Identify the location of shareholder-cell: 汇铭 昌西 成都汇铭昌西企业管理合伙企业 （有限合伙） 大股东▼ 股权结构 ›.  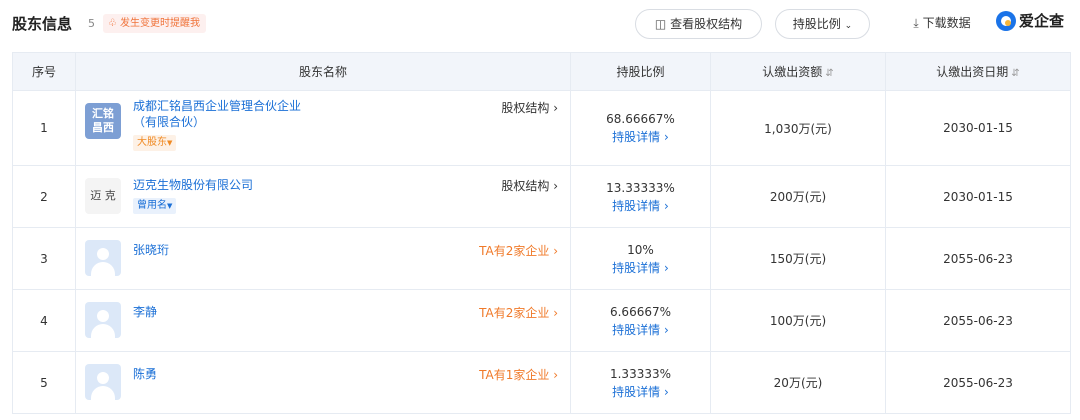
(323, 128).